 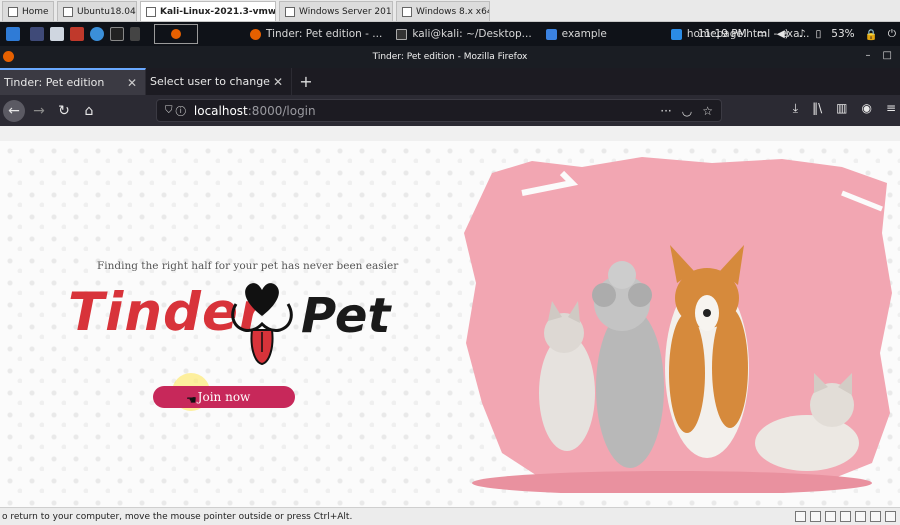 I want to click on reload-icon: ↻, so click(x=64, y=111).